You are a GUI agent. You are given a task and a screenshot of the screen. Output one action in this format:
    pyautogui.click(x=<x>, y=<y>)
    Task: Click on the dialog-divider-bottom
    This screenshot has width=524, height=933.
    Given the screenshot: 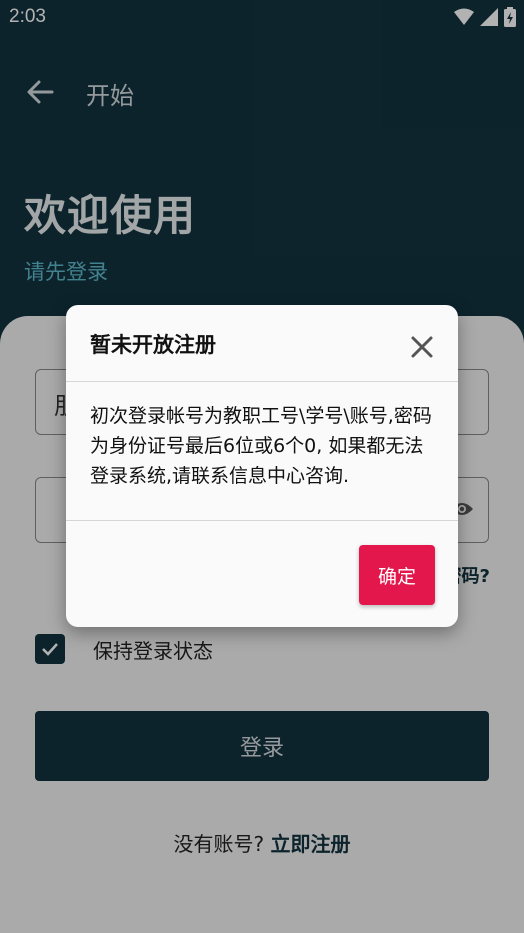 What is the action you would take?
    pyautogui.click(x=262, y=520)
    